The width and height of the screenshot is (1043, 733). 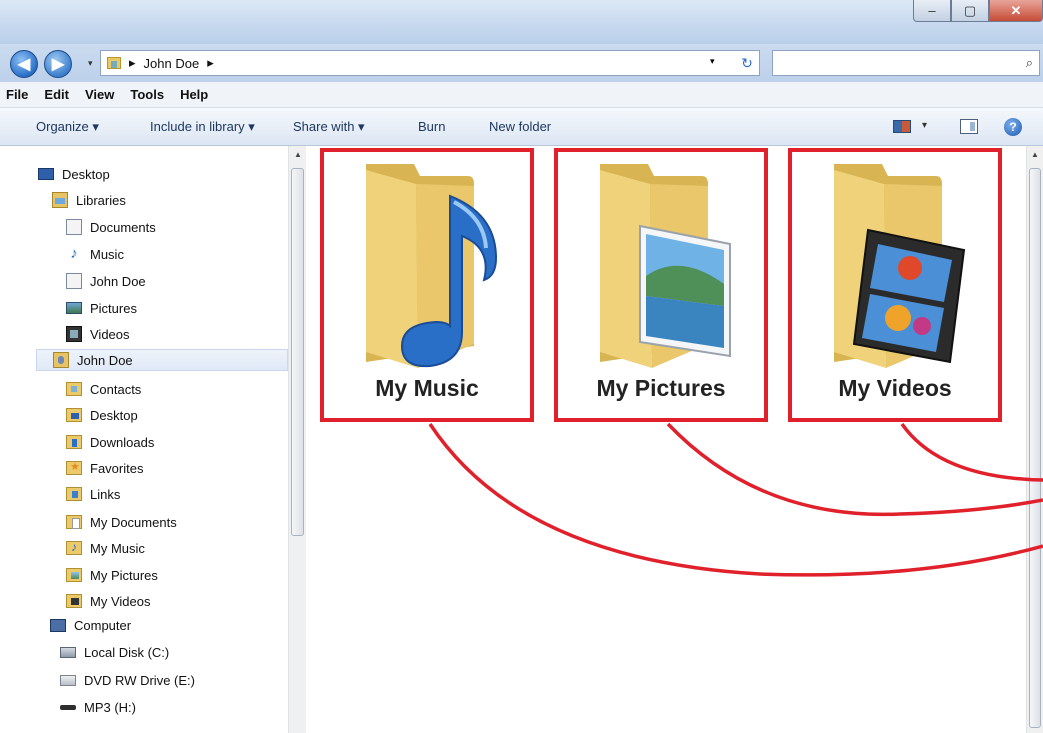 What do you see at coordinates (432, 266) in the screenshot?
I see `music-folder-icon` at bounding box center [432, 266].